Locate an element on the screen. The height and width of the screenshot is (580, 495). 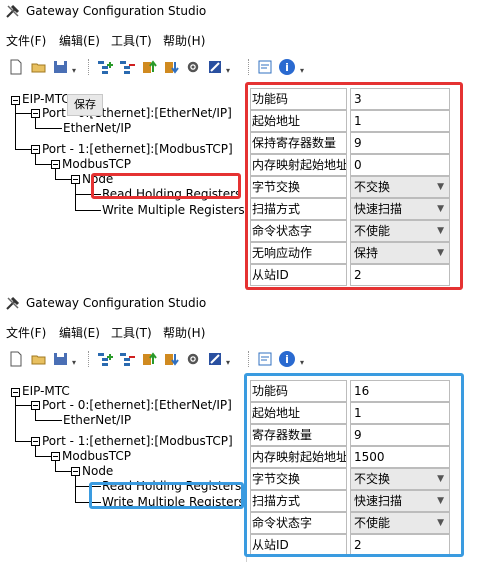
property-select: 保持 ▼ is located at coordinates (400, 253).